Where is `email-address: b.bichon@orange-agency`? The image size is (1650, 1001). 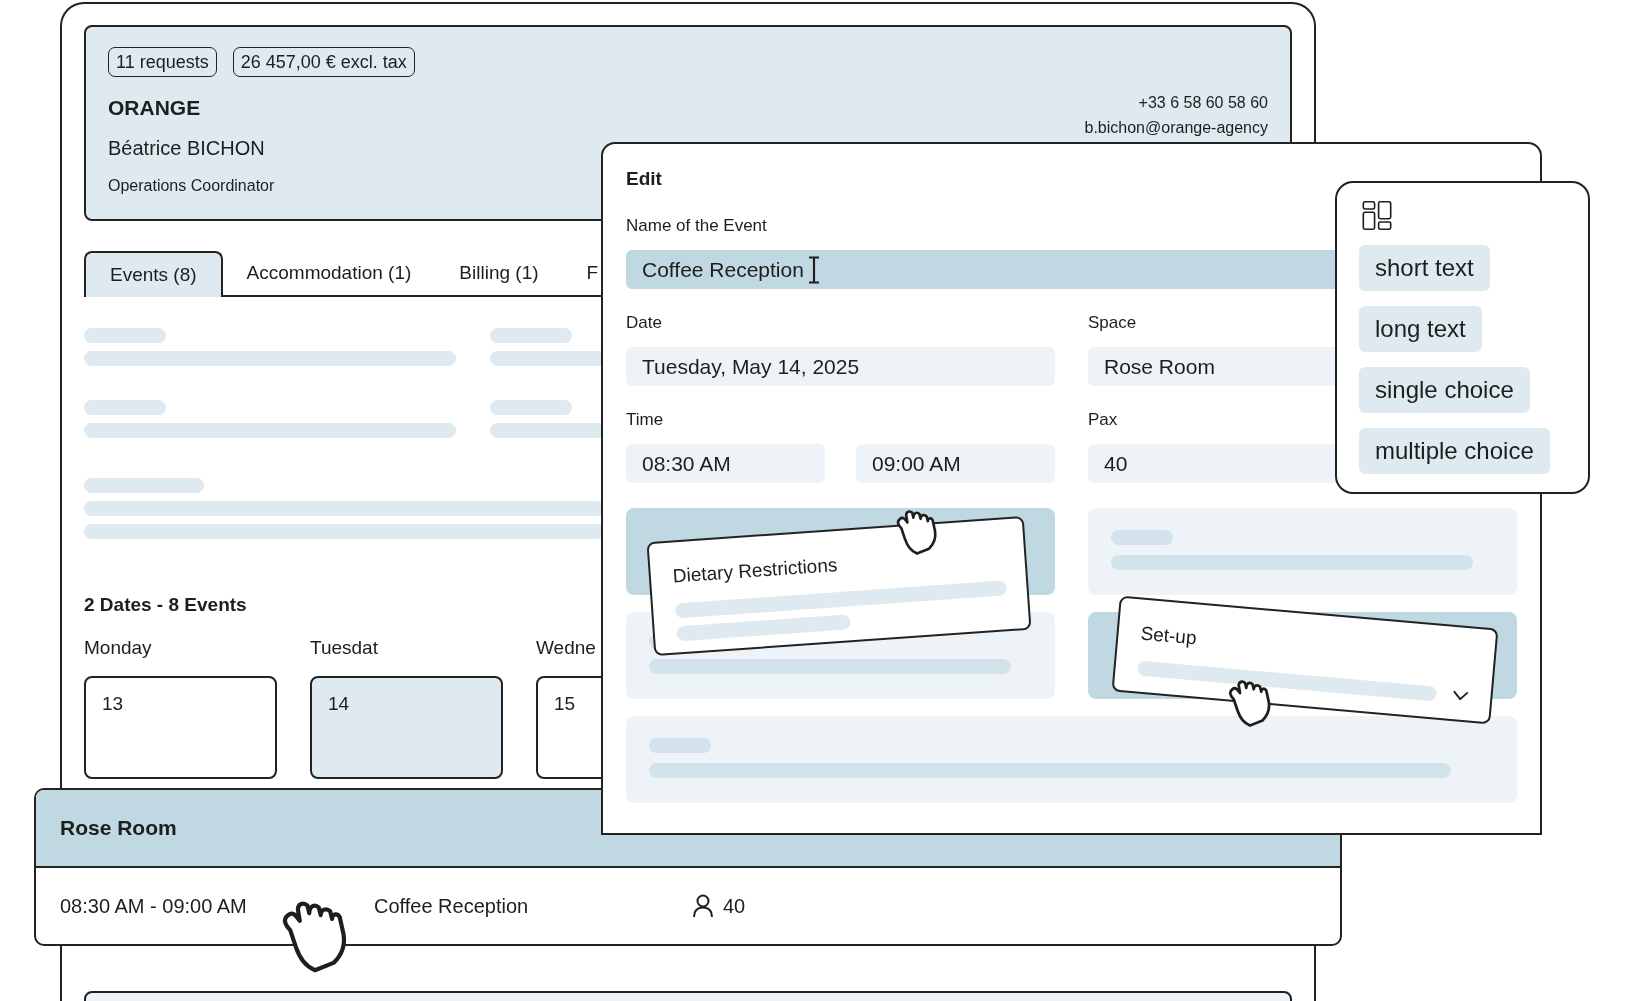
email-address: b.bichon@orange-agency is located at coordinates (1176, 127).